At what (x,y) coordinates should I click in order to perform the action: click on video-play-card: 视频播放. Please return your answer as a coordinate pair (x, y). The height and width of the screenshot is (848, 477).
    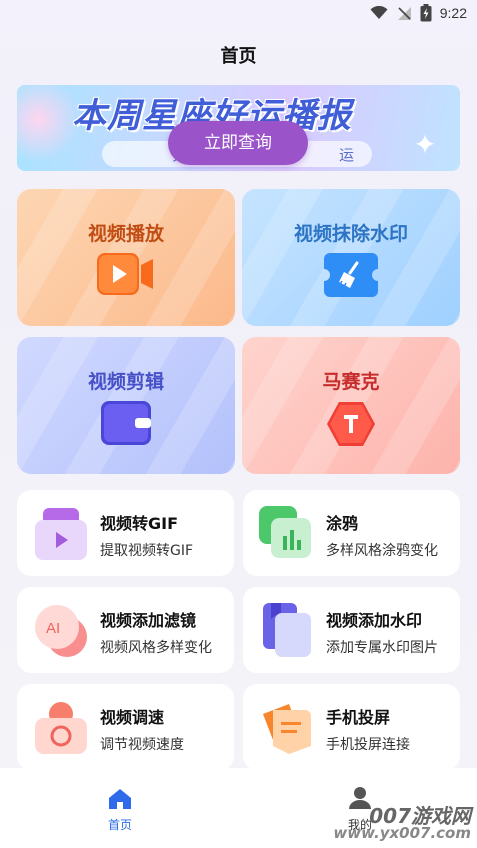
    Looking at the image, I should click on (126, 257).